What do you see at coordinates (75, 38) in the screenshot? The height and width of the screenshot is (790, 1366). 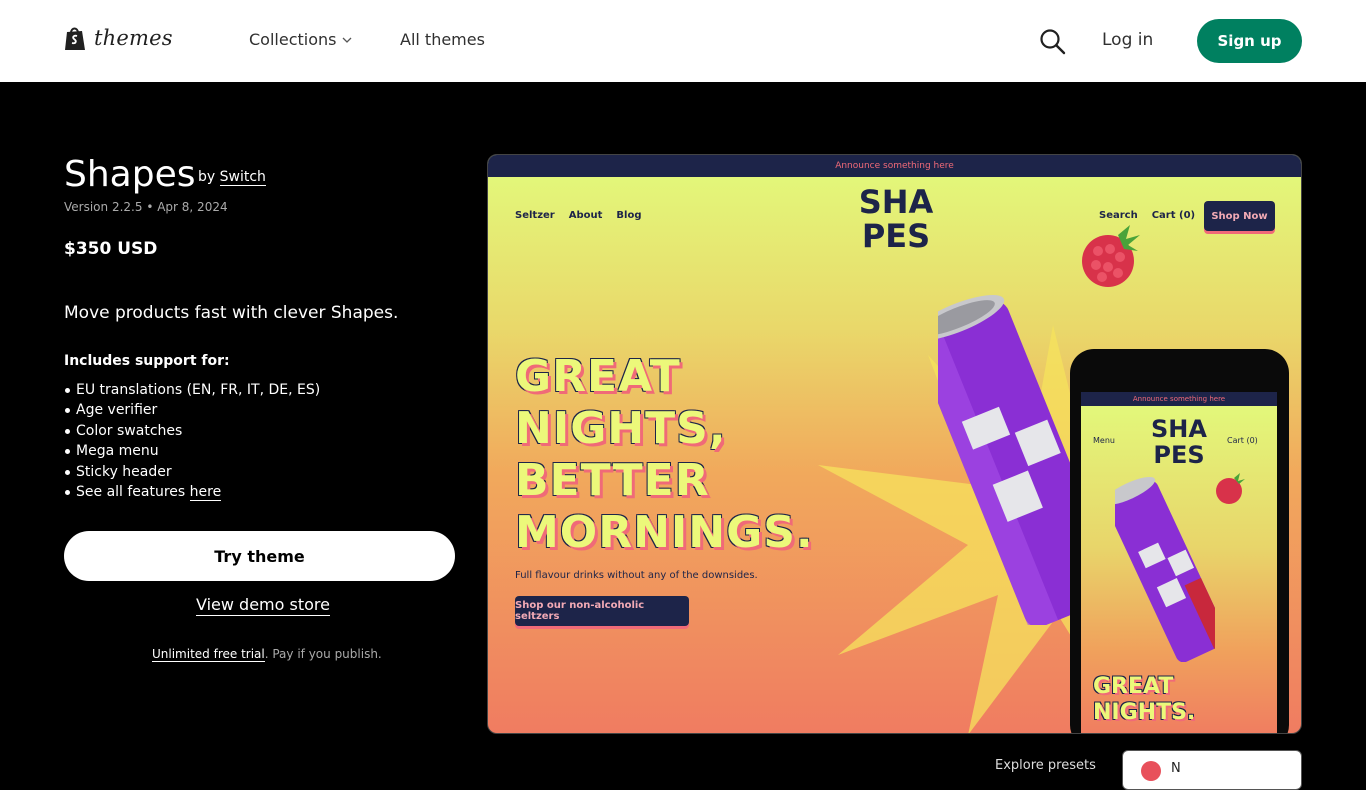 I see `shopify-bag-icon` at bounding box center [75, 38].